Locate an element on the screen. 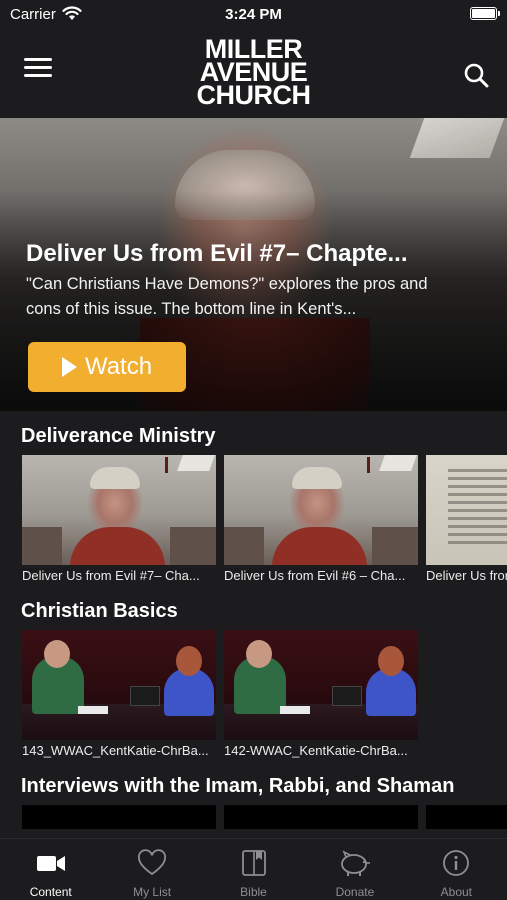  status-bar: Carrier 3:24 PM is located at coordinates (253, 14).